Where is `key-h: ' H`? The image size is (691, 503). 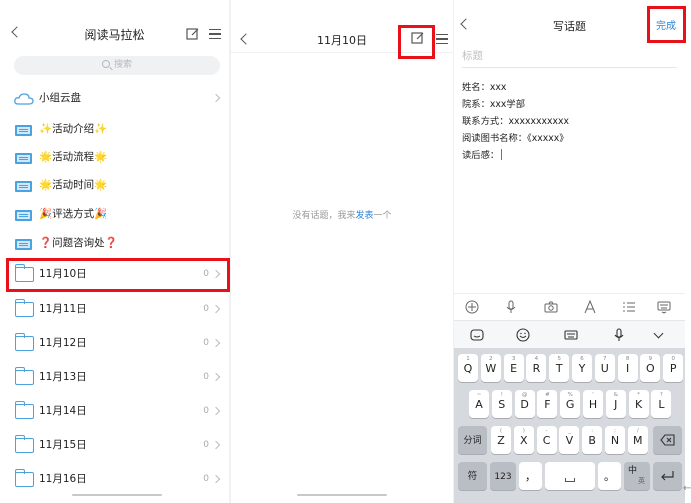 key-h: ' H is located at coordinates (593, 404).